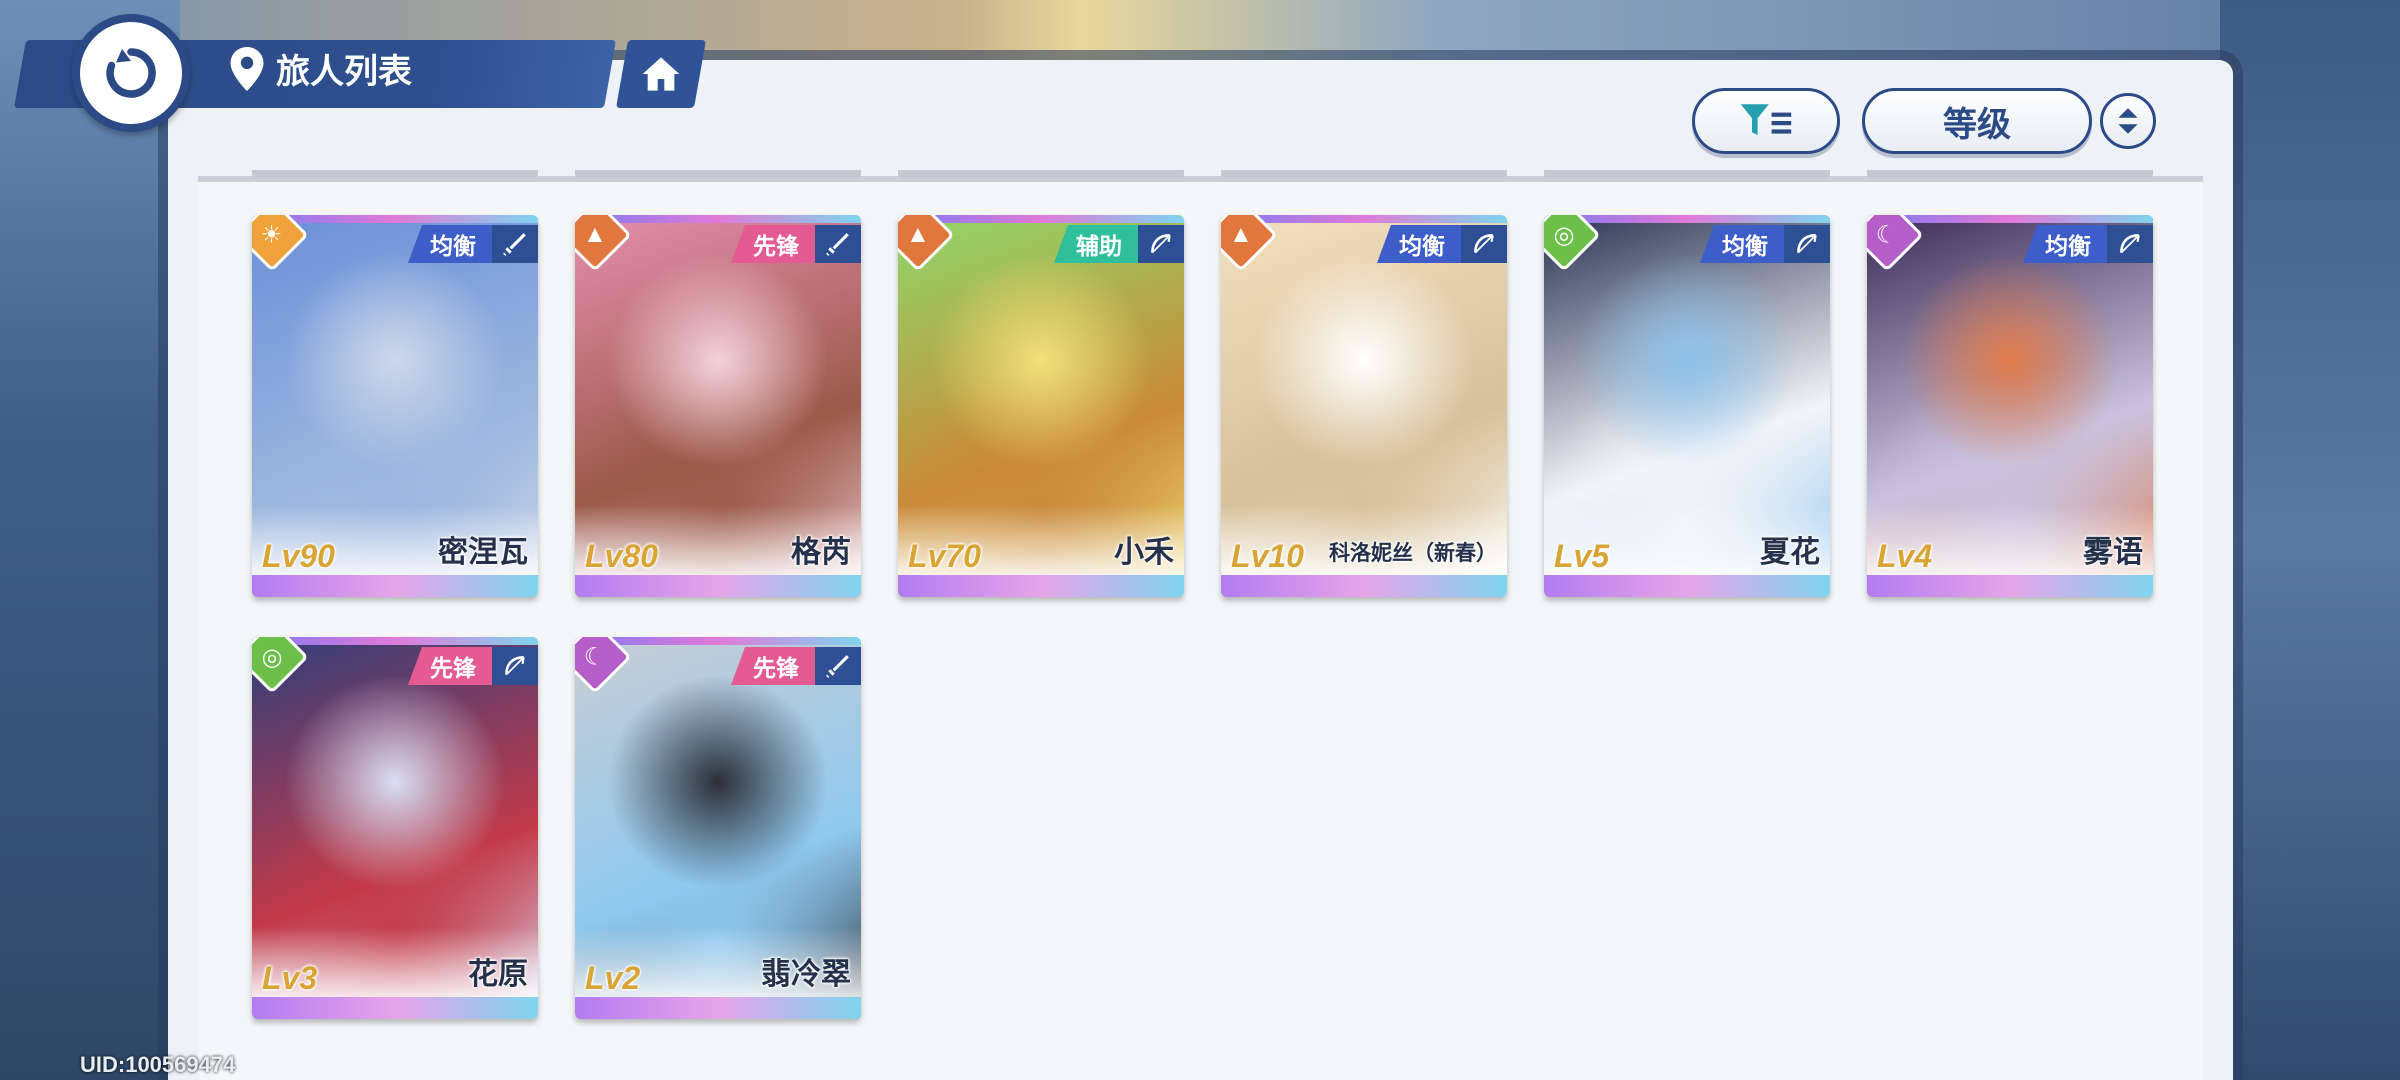 Image resolution: width=2400 pixels, height=1080 pixels. I want to click on sort-by-level-button: 等级, so click(1977, 121).